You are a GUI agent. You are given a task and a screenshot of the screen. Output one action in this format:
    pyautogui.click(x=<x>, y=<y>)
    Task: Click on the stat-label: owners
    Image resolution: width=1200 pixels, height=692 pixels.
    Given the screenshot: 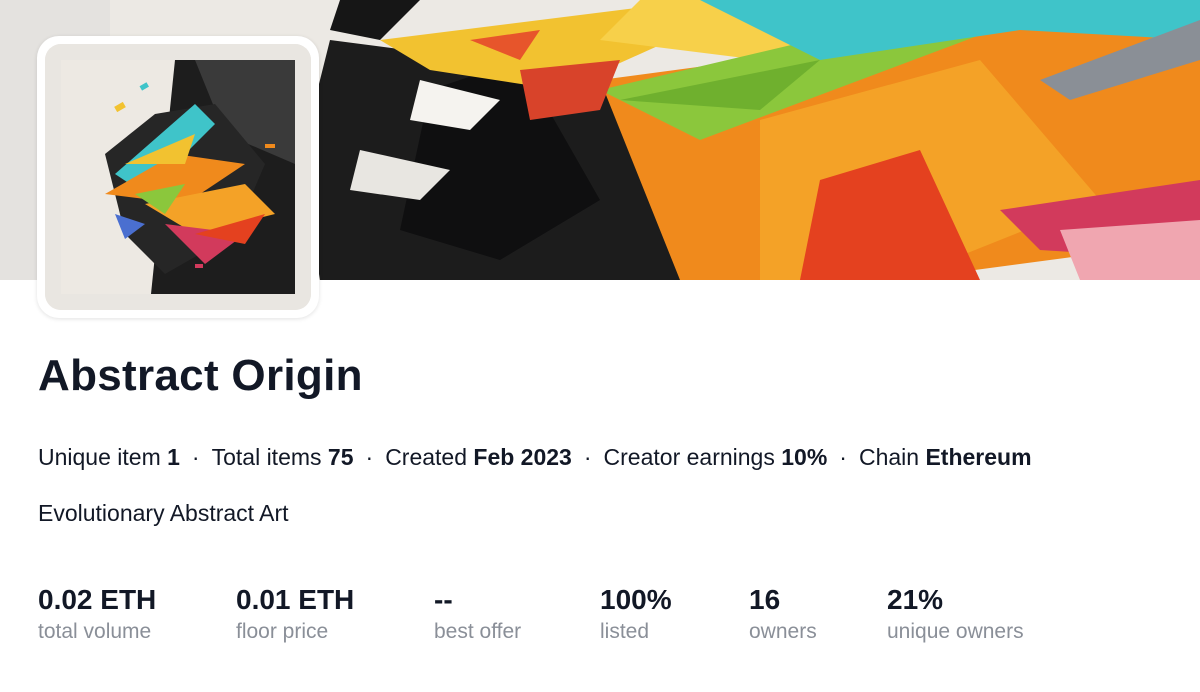 What is the action you would take?
    pyautogui.click(x=783, y=631)
    